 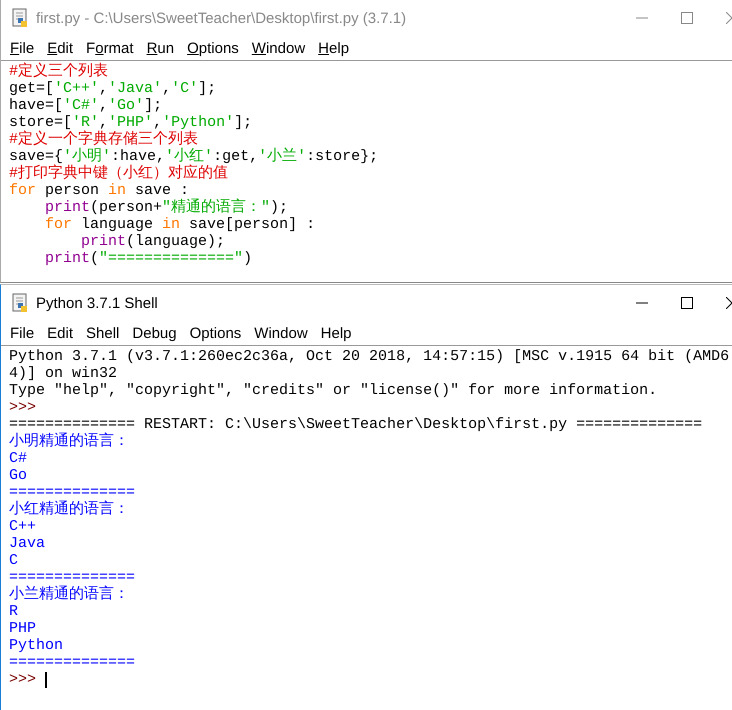 I want to click on output-line: 小红精通的语言：, so click(x=69, y=509).